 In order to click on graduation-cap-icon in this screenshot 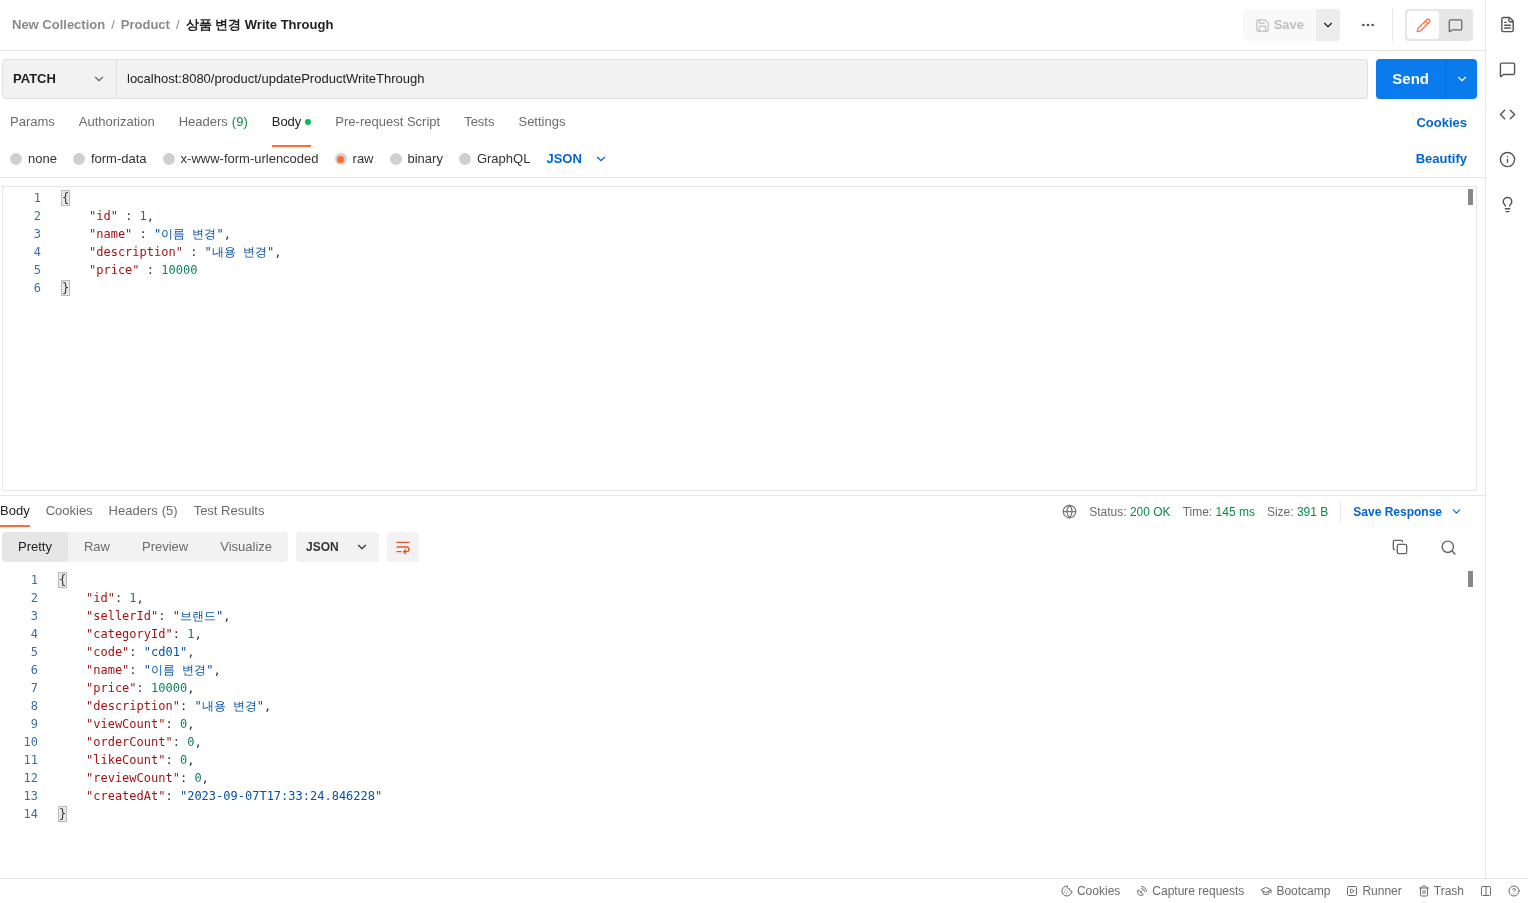, I will do `click(1266, 891)`.